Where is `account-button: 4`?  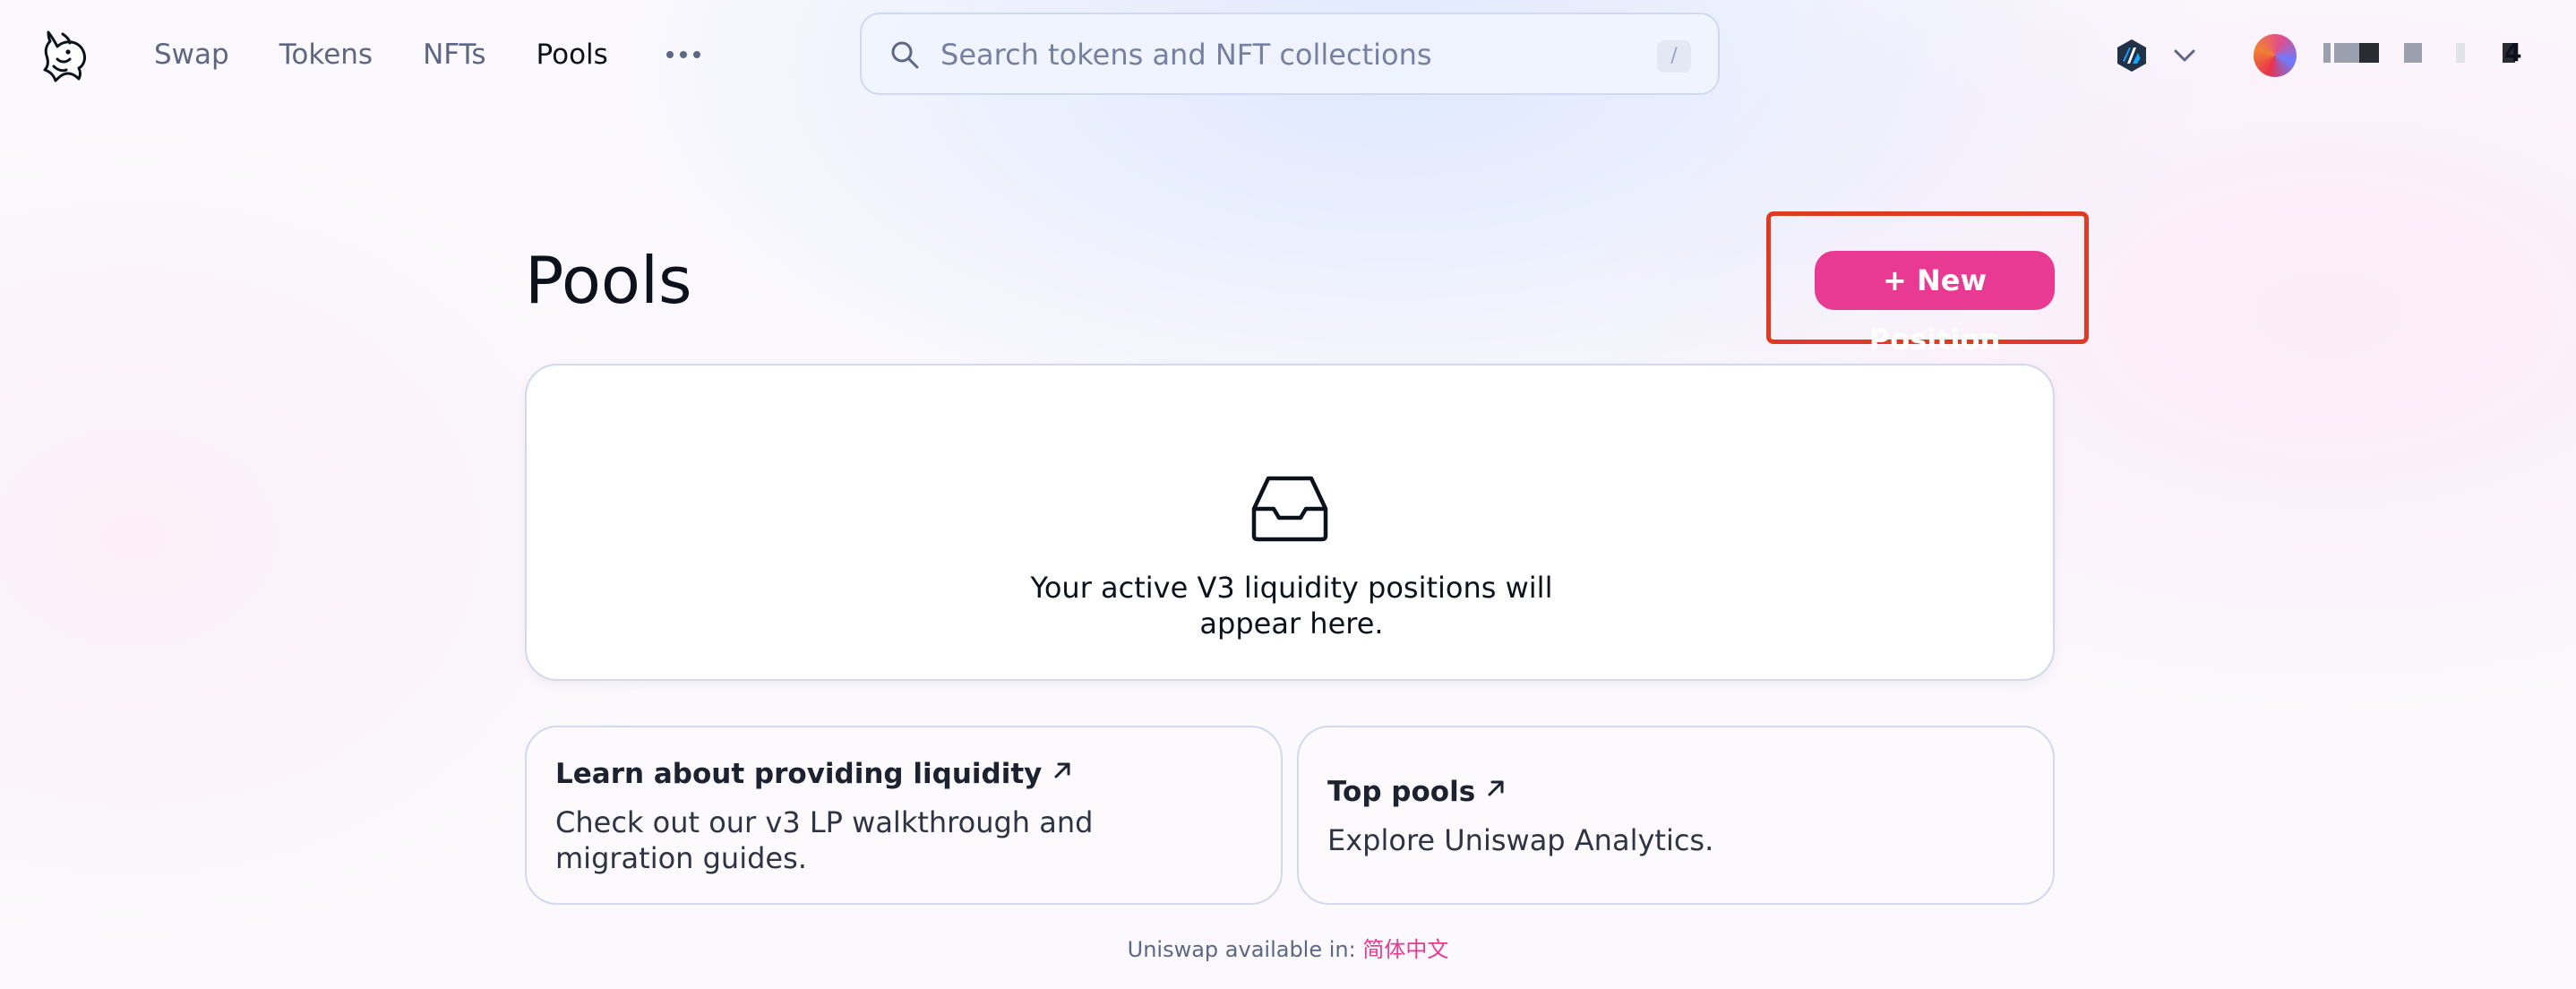
account-button: 4 is located at coordinates (2397, 55).